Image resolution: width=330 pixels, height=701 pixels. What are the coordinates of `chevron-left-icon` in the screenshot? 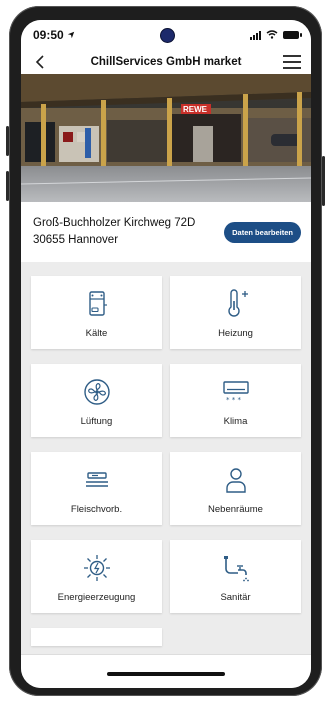 It's located at (39, 62).